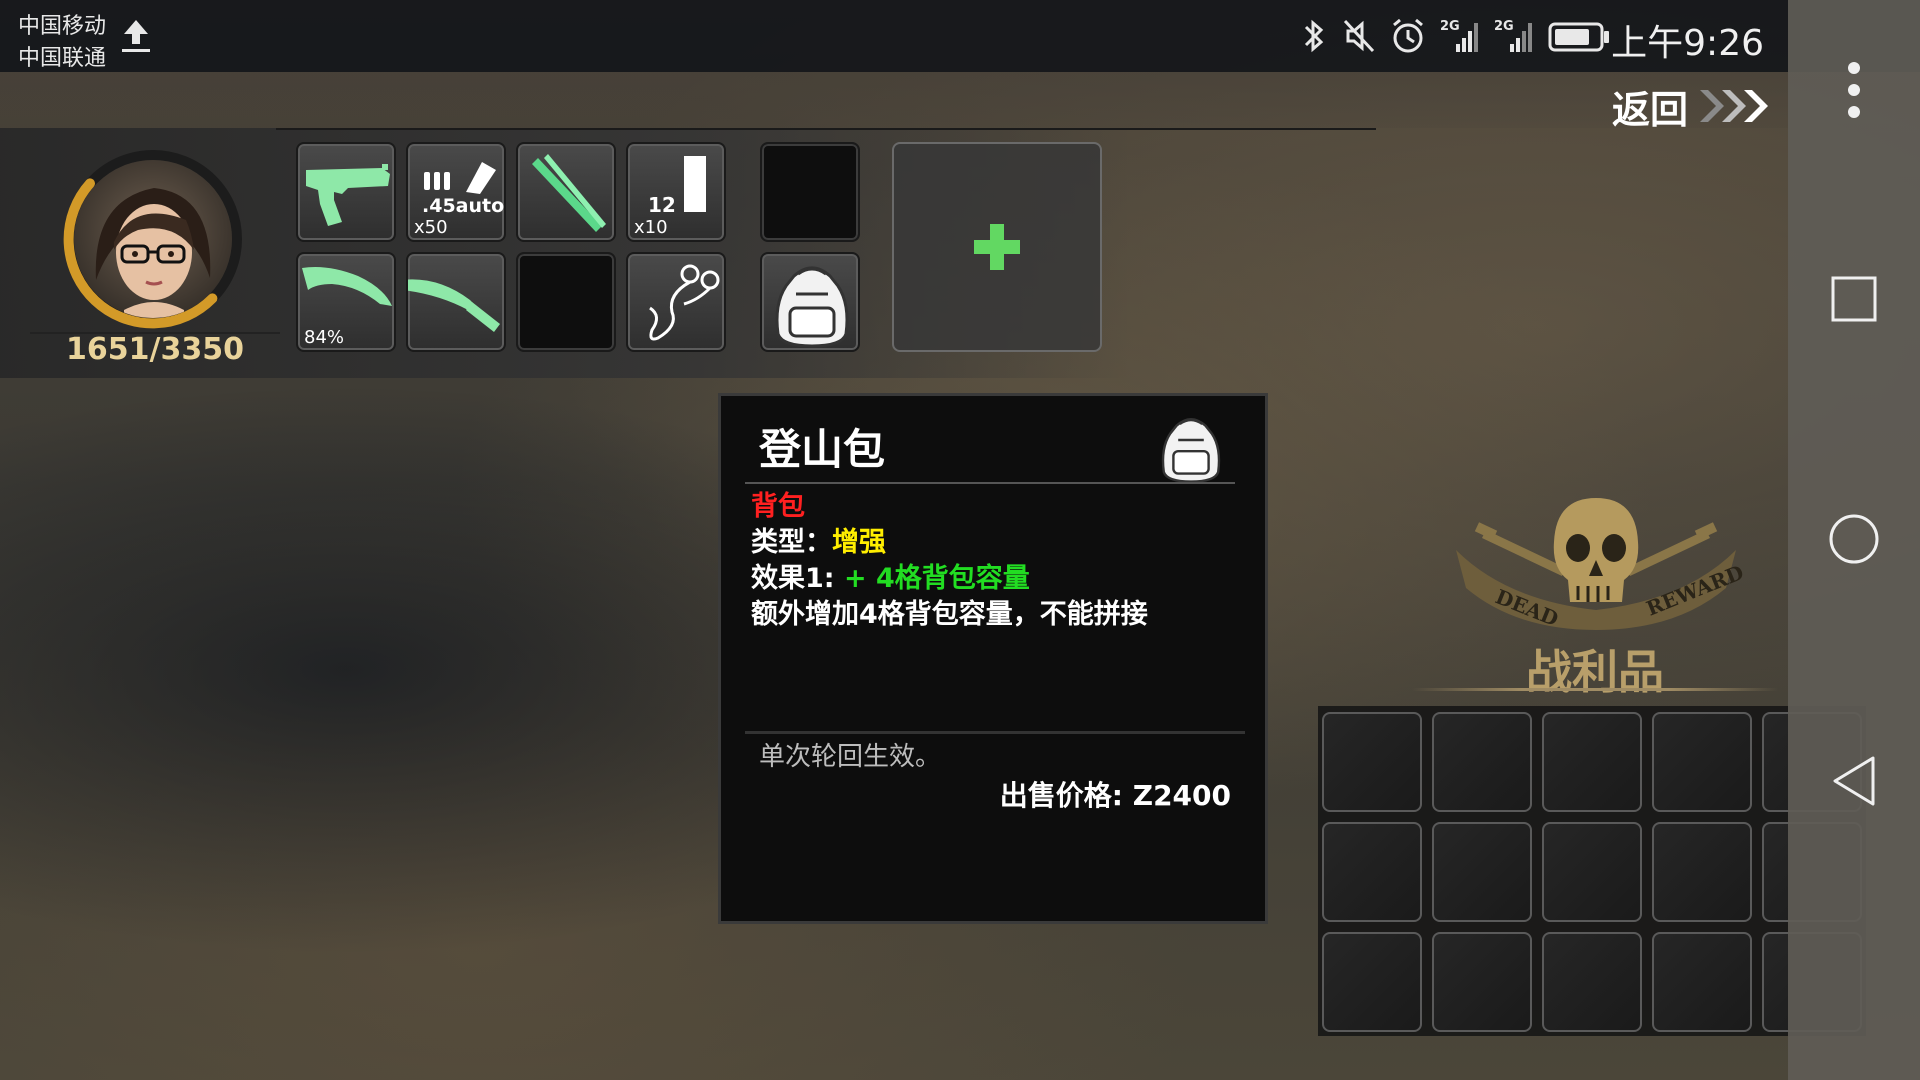 Image resolution: width=1920 pixels, height=1080 pixels. Describe the element at coordinates (324, 337) in the screenshot. I see `slot-durability: 84%` at that location.